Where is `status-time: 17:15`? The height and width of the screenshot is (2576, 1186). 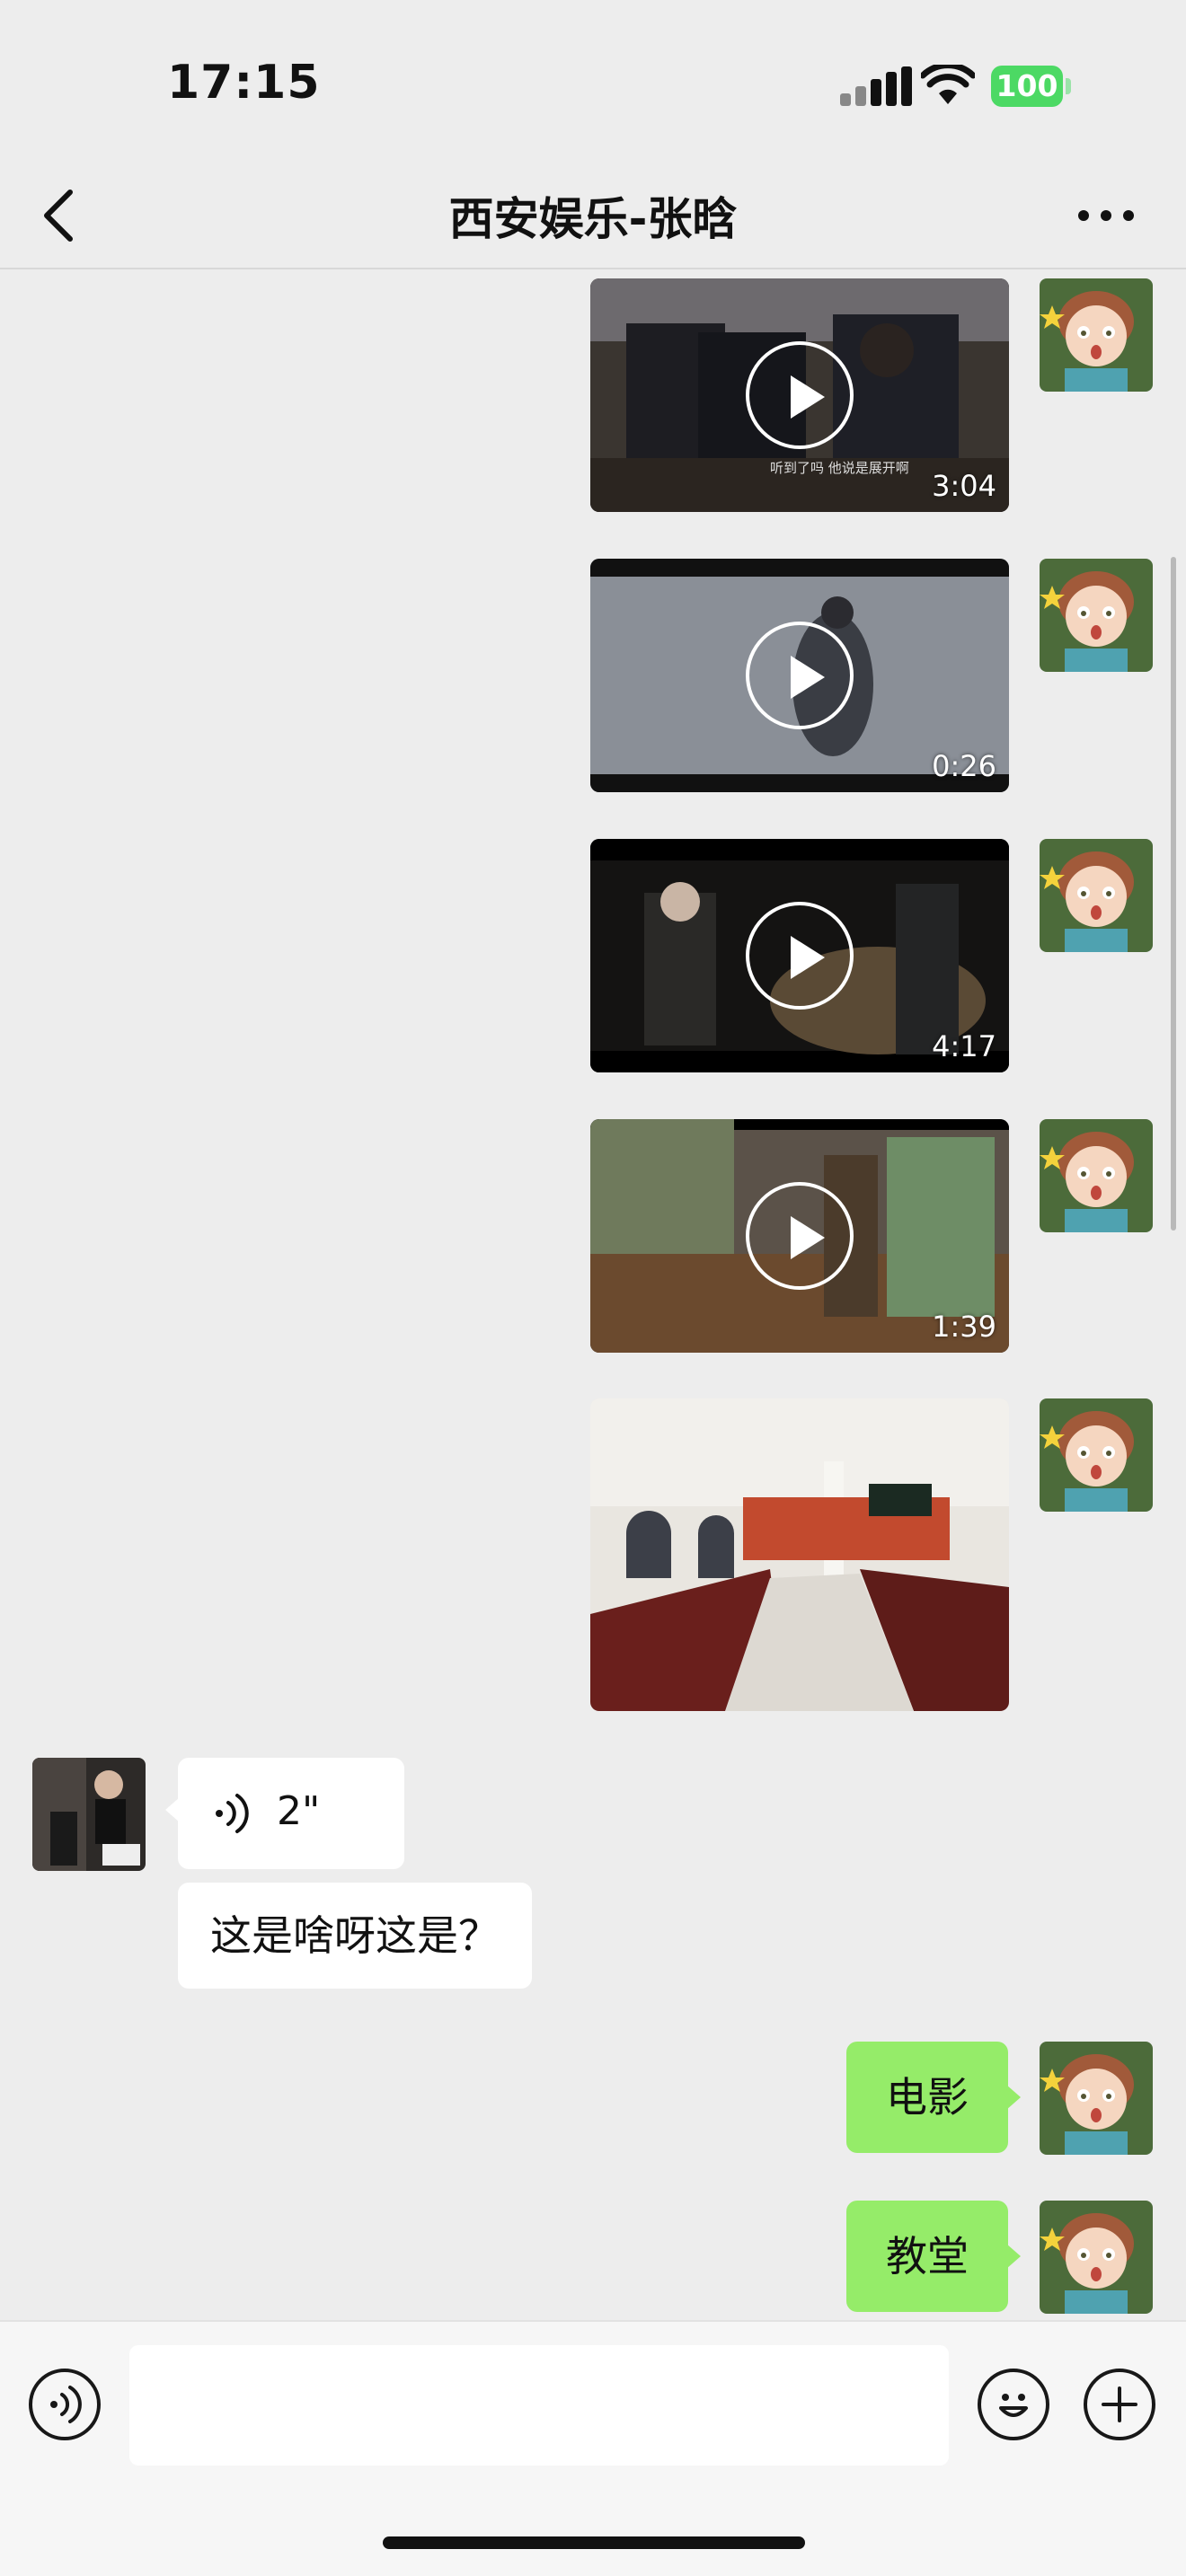 status-time: 17:15 is located at coordinates (244, 83).